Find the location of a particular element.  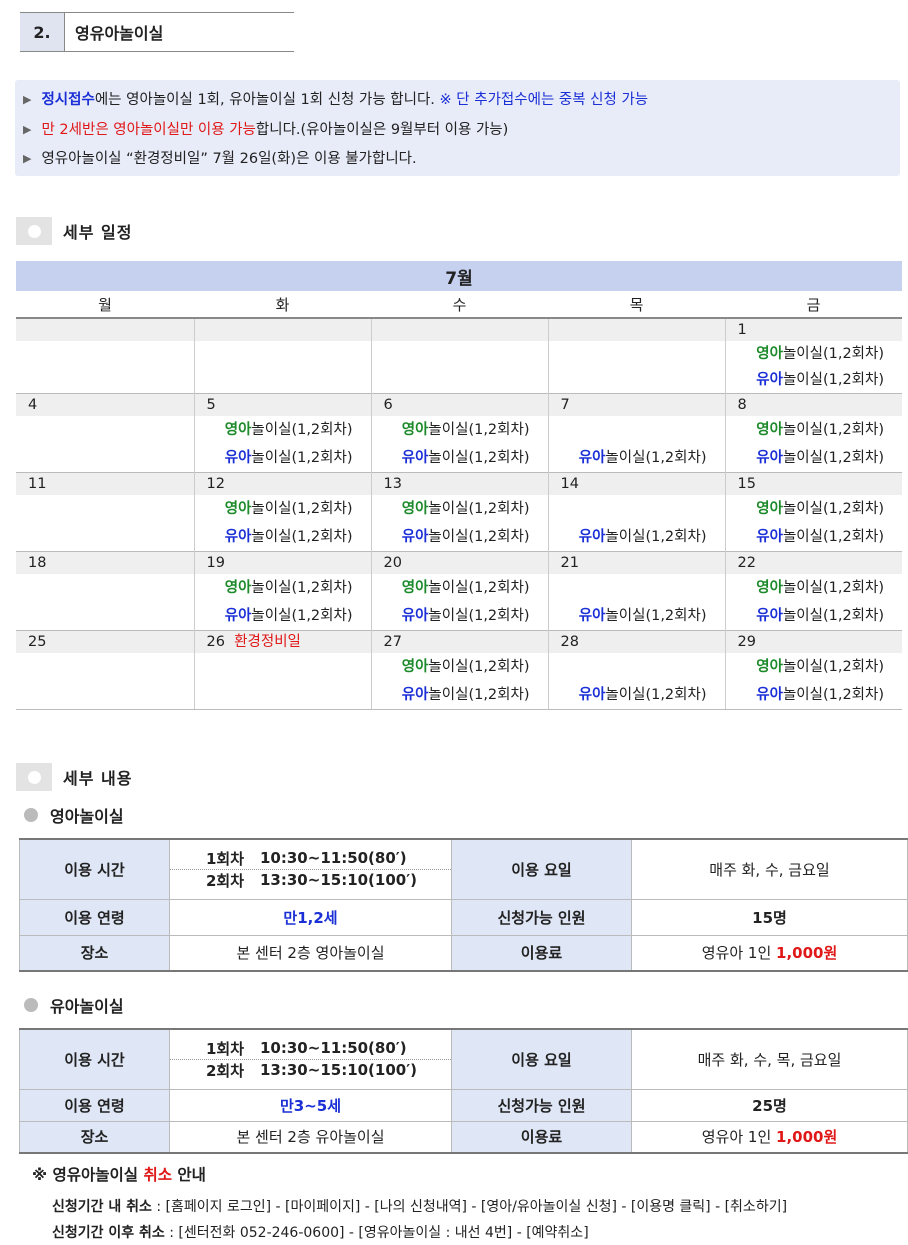

infant-room-heading: 영아놀이실 is located at coordinates (74, 815).